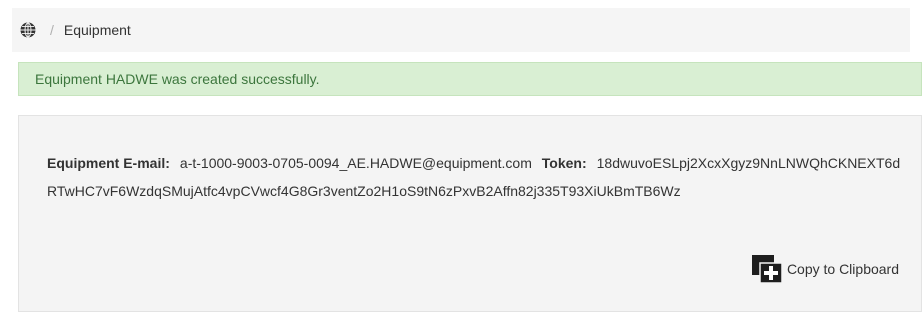  I want to click on copy-clipboard-icon, so click(767, 269).